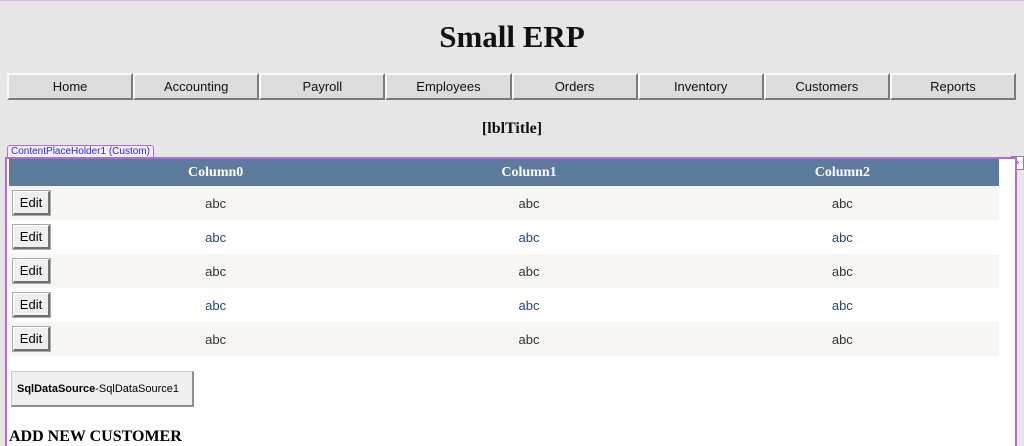 The image size is (1024, 446). Describe the element at coordinates (512, 36) in the screenshot. I see `site-title: Small ERP` at that location.